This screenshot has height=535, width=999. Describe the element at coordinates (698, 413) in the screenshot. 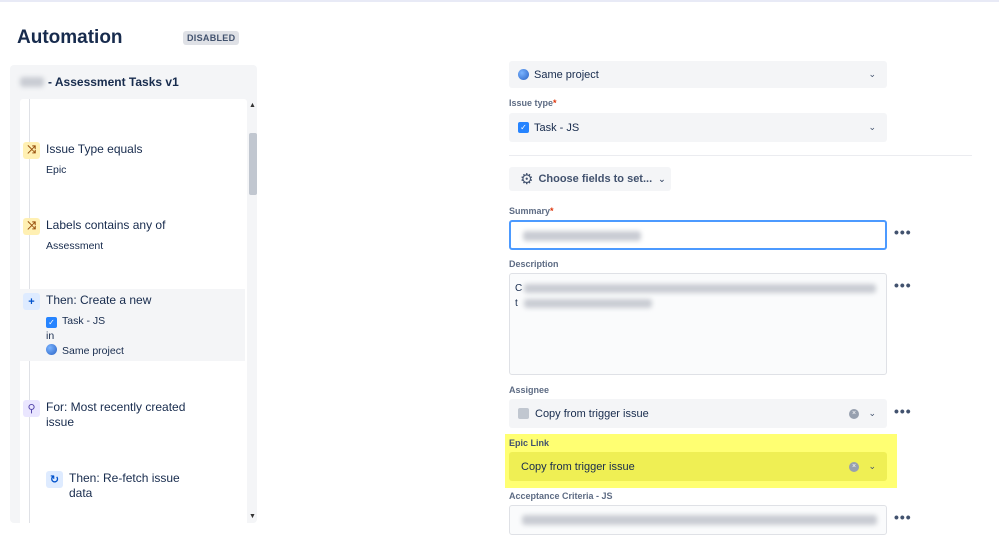

I see `assignee-select: Copy from trigger issue × ⌄` at that location.